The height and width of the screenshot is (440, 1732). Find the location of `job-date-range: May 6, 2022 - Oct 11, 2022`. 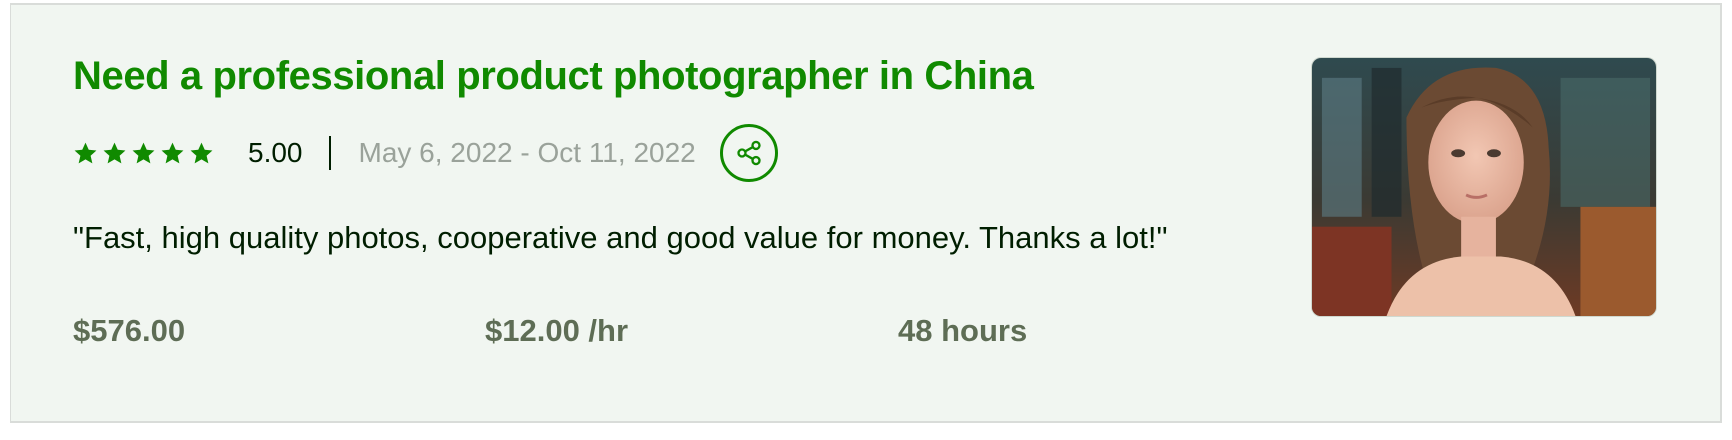

job-date-range: May 6, 2022 - Oct 11, 2022 is located at coordinates (527, 152).